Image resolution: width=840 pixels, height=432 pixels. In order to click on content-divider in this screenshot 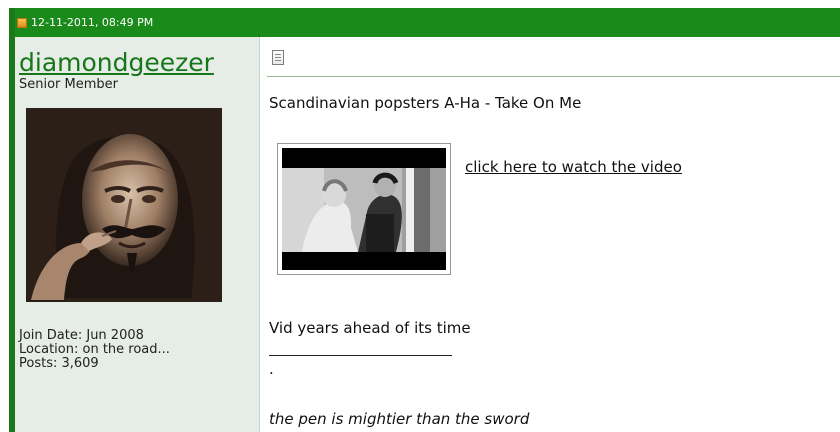, I will do `click(553, 76)`.